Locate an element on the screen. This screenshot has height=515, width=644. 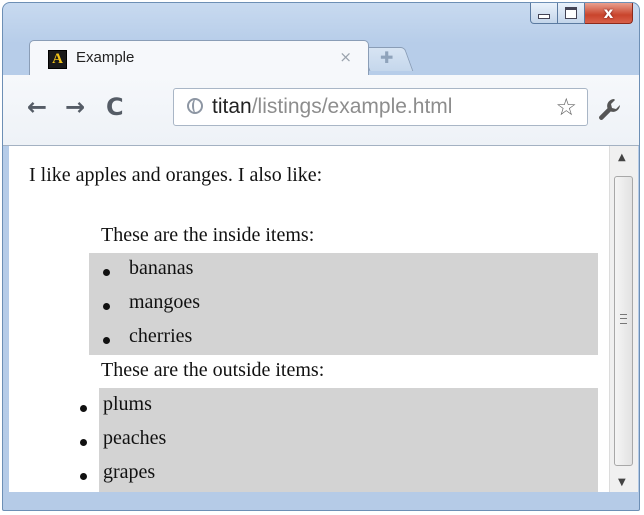
close-icon: x is located at coordinates (608, 13).